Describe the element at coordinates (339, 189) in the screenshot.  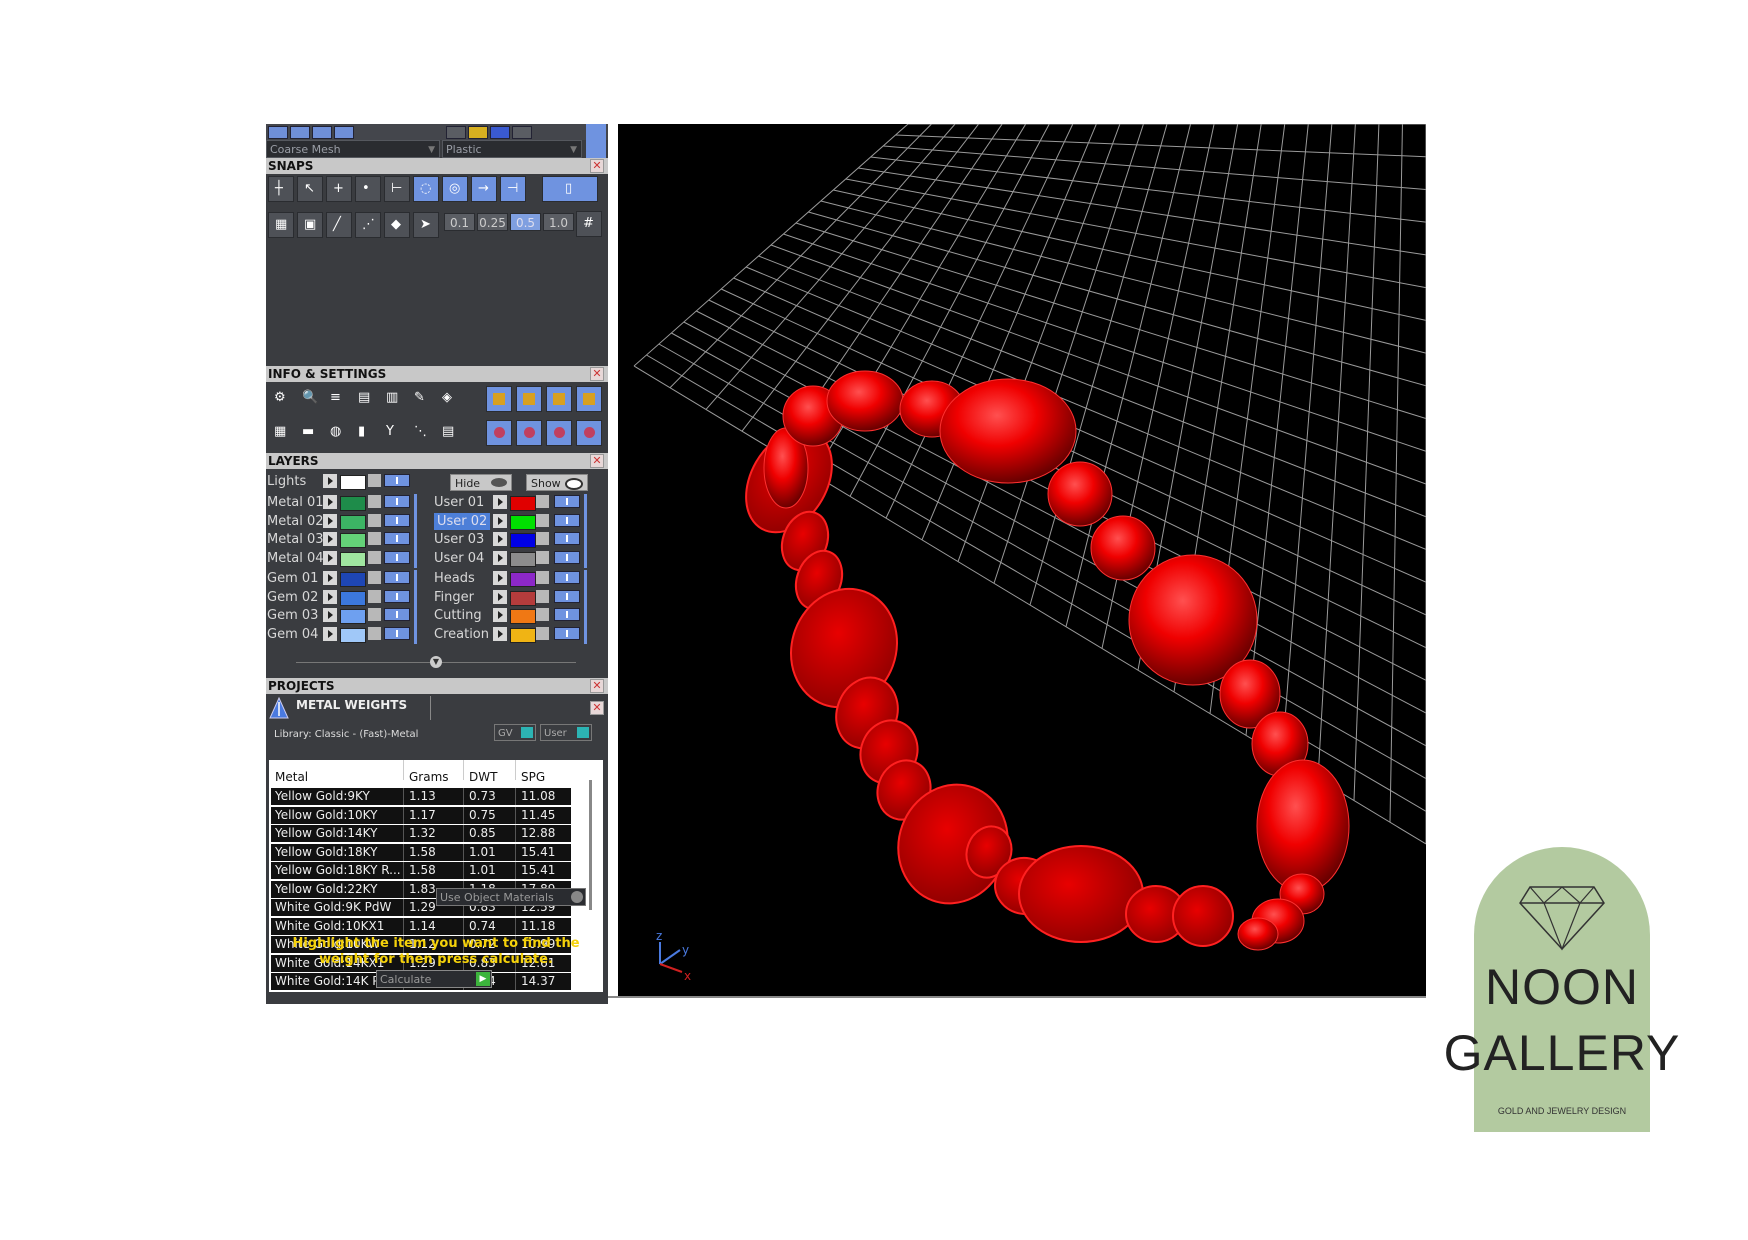
I see `snap-tool-button: +` at that location.